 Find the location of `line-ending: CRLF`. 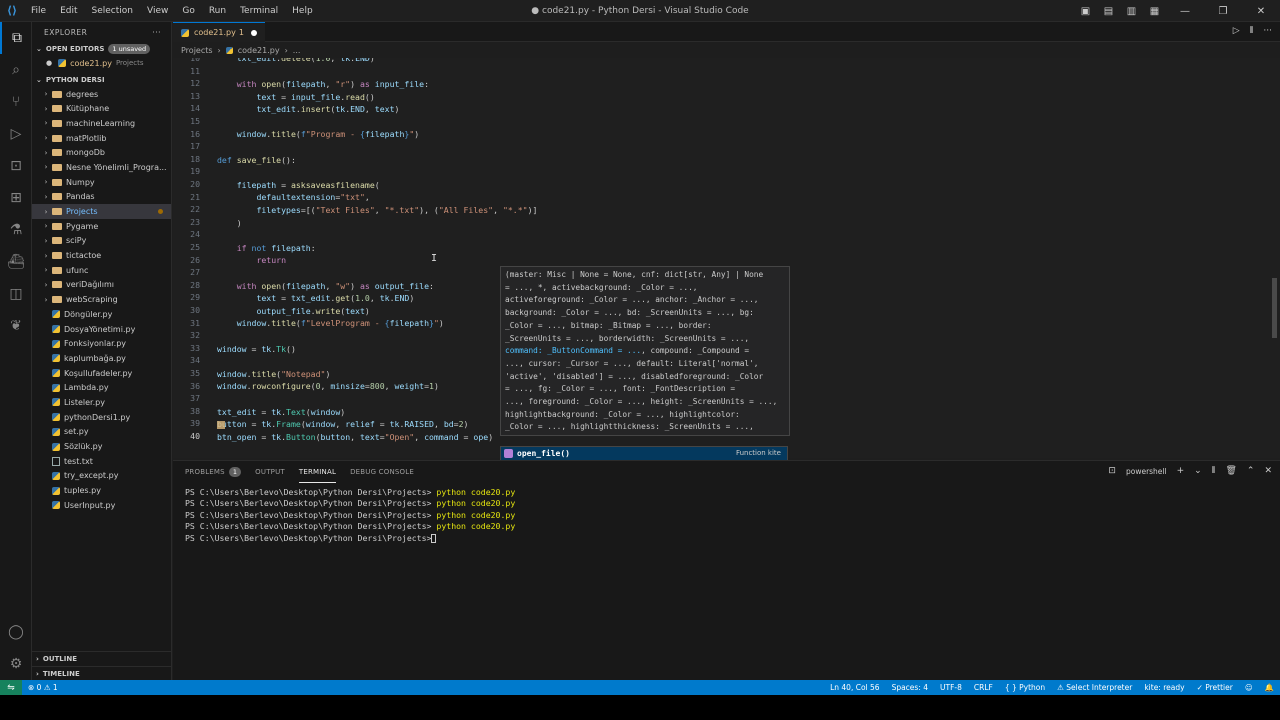

line-ending: CRLF is located at coordinates (983, 687).